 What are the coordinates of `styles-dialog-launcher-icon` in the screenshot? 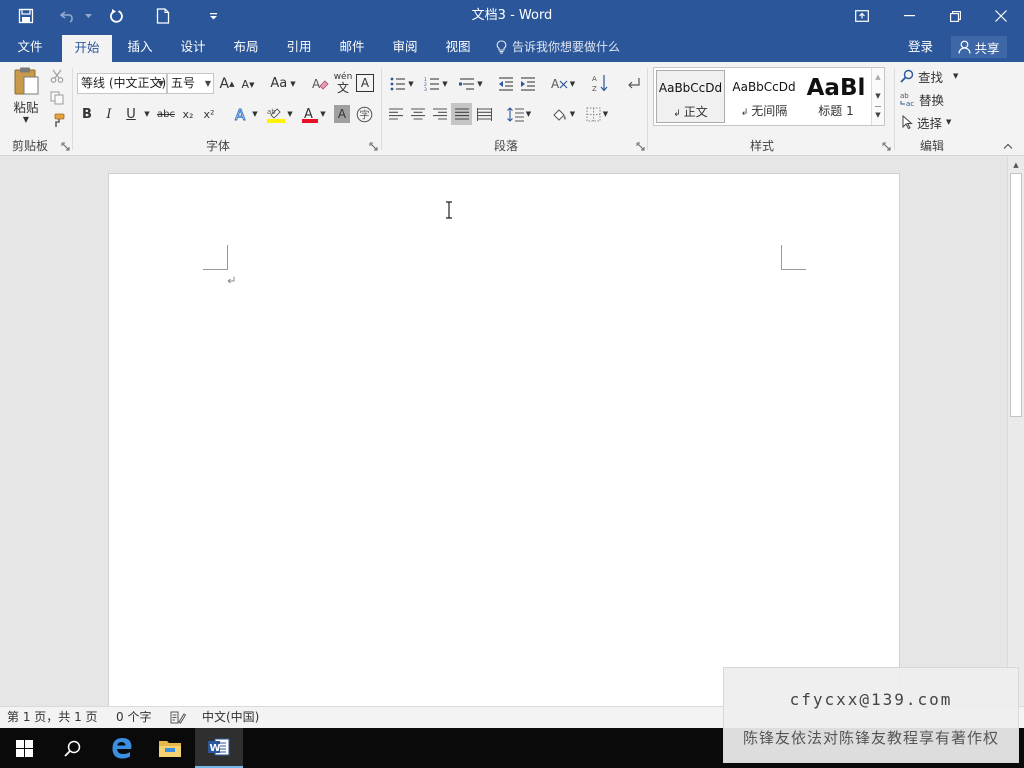 It's located at (886, 146).